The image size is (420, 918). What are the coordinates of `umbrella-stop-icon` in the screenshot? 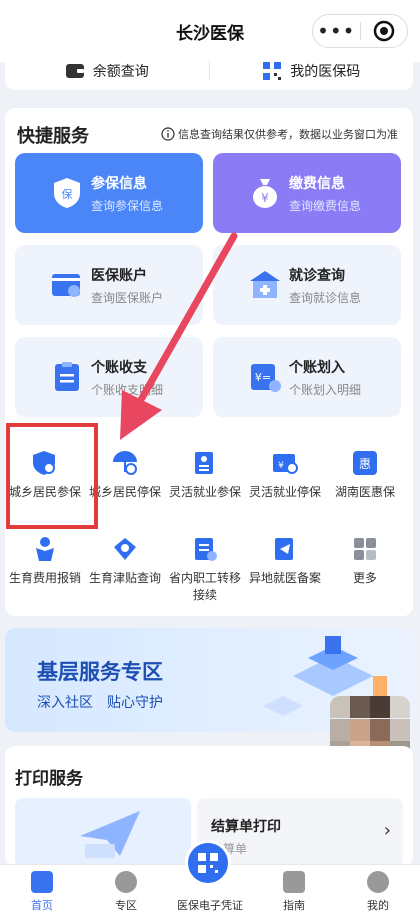 It's located at (125, 463).